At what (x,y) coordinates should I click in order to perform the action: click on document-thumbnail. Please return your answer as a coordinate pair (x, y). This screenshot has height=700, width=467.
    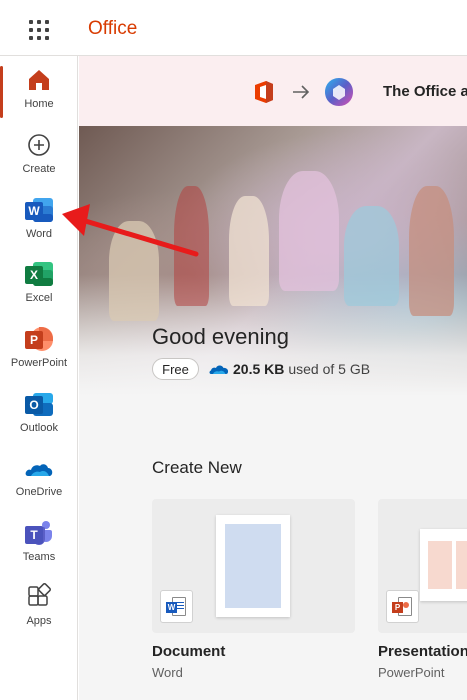
    Looking at the image, I should click on (253, 566).